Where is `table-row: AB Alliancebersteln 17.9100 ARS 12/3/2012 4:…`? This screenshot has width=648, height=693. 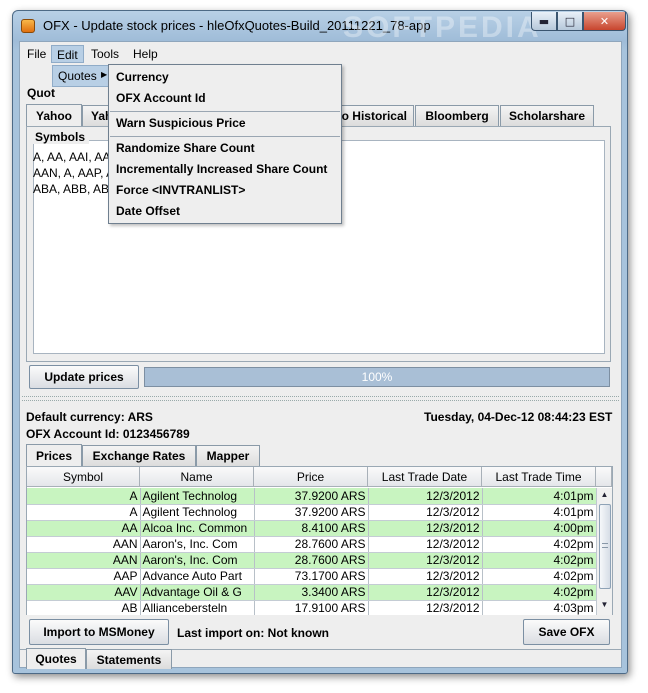
table-row: AB Alliancebersteln 17.9100 ARS 12/3/2012 4:… is located at coordinates (311, 607).